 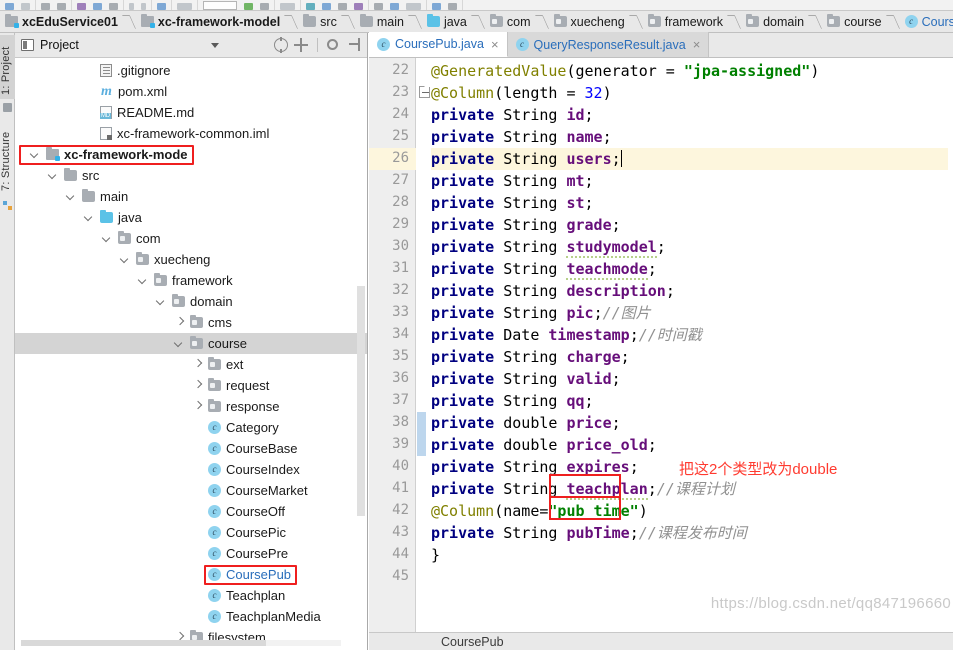 What do you see at coordinates (530, 357) in the screenshot?
I see `code-line: private String charge;` at bounding box center [530, 357].